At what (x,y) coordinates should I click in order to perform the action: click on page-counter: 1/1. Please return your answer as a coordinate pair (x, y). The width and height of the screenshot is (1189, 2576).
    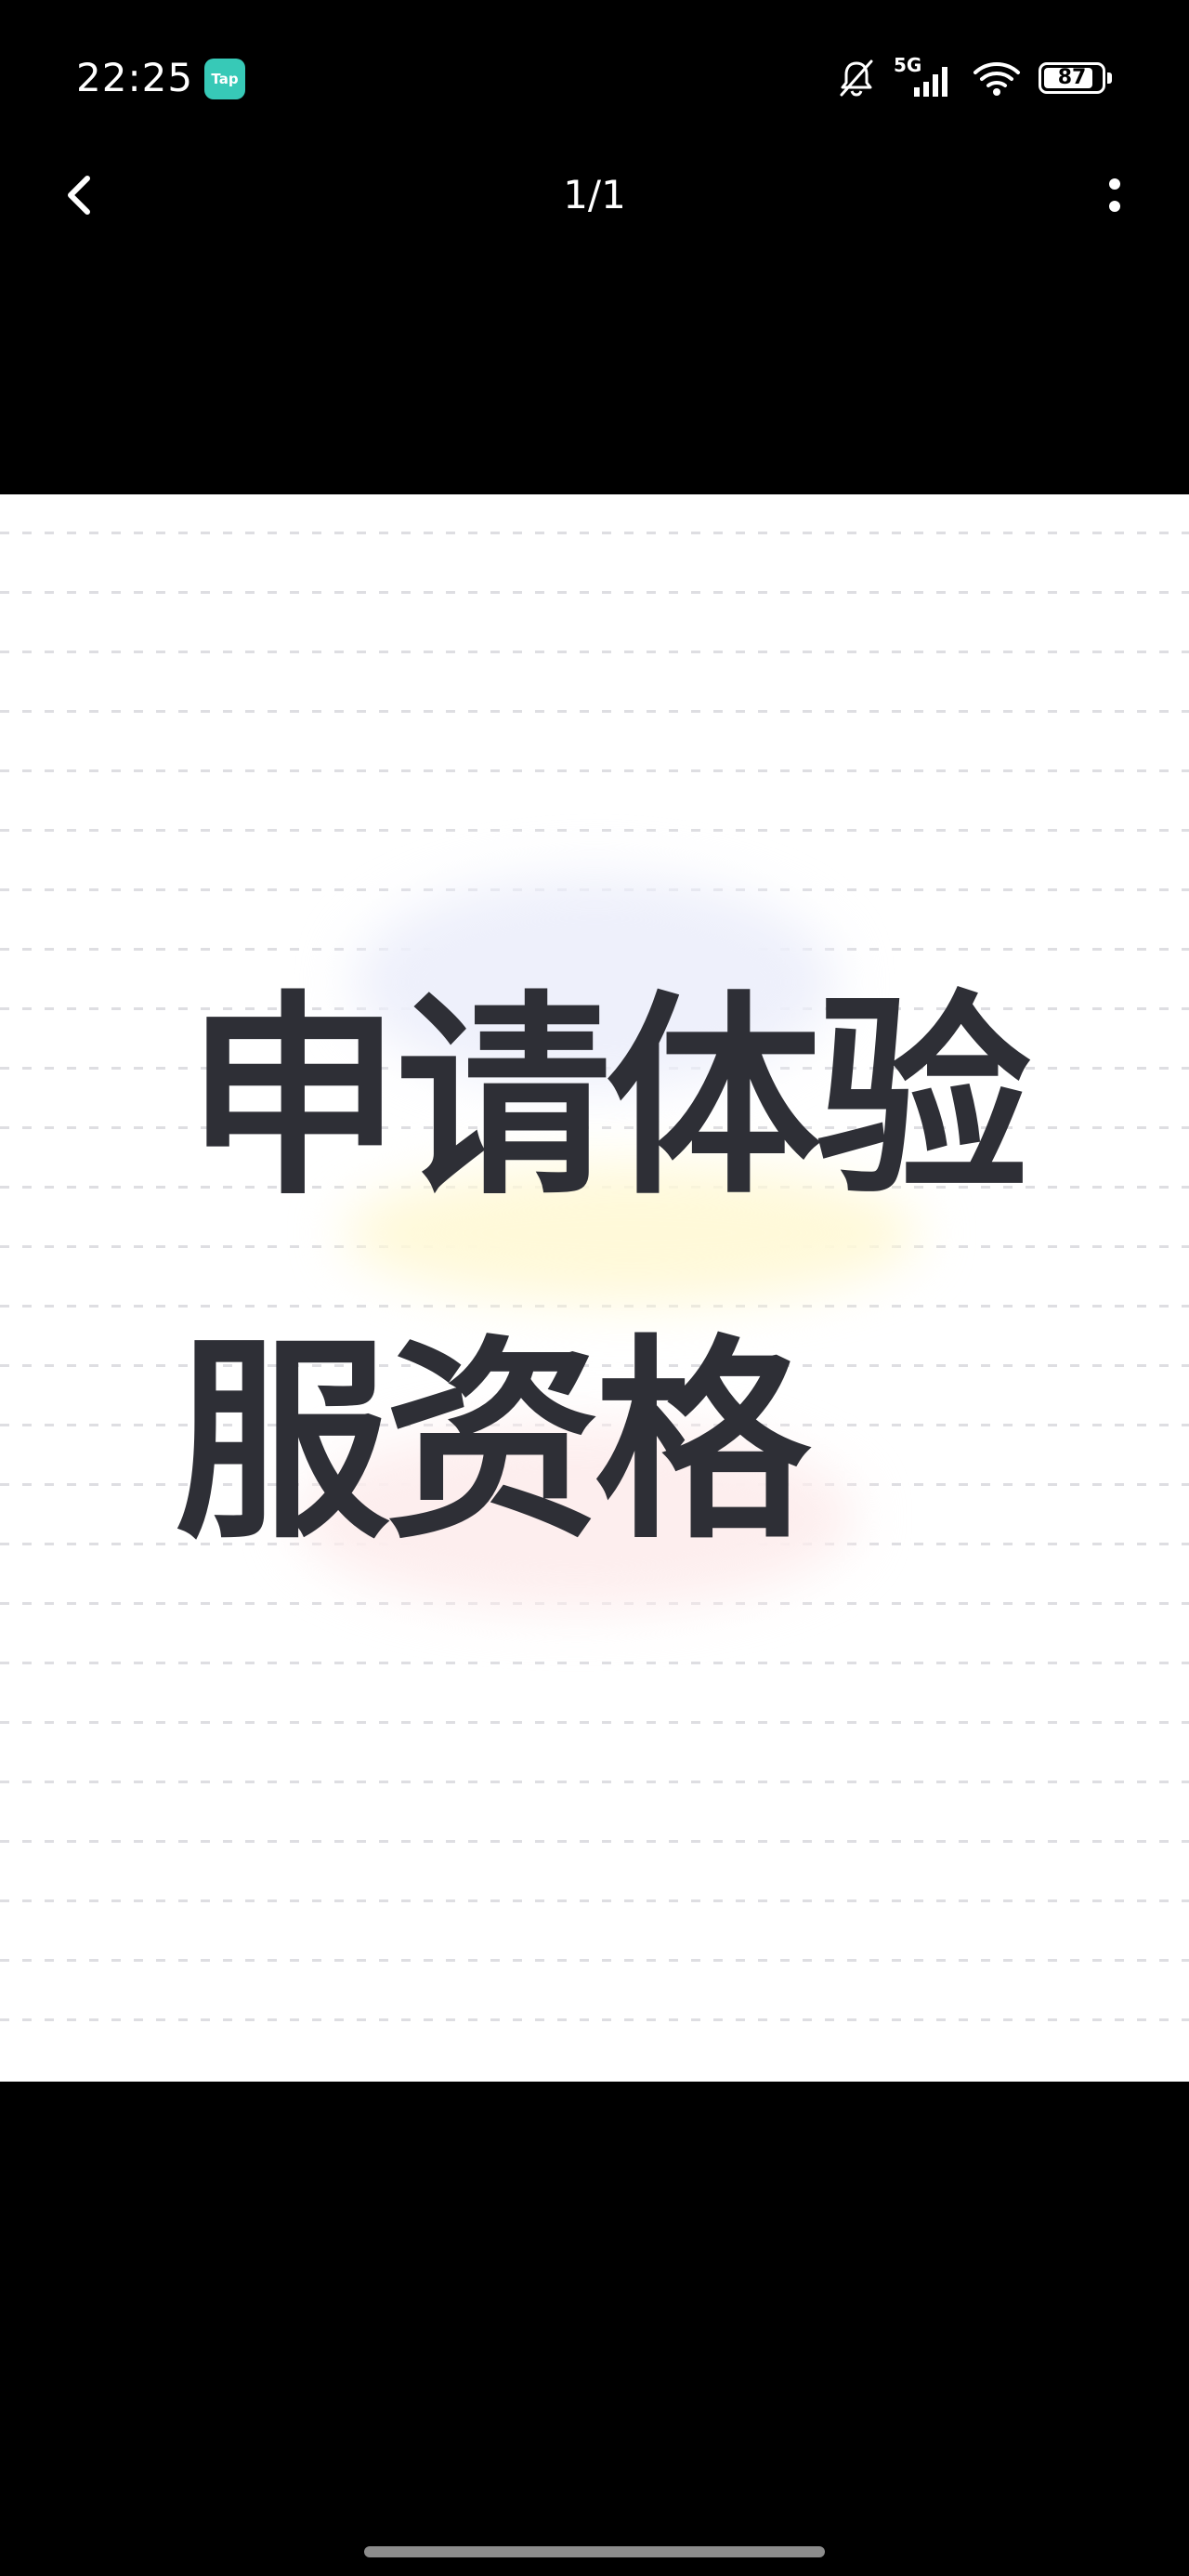
    Looking at the image, I should click on (594, 194).